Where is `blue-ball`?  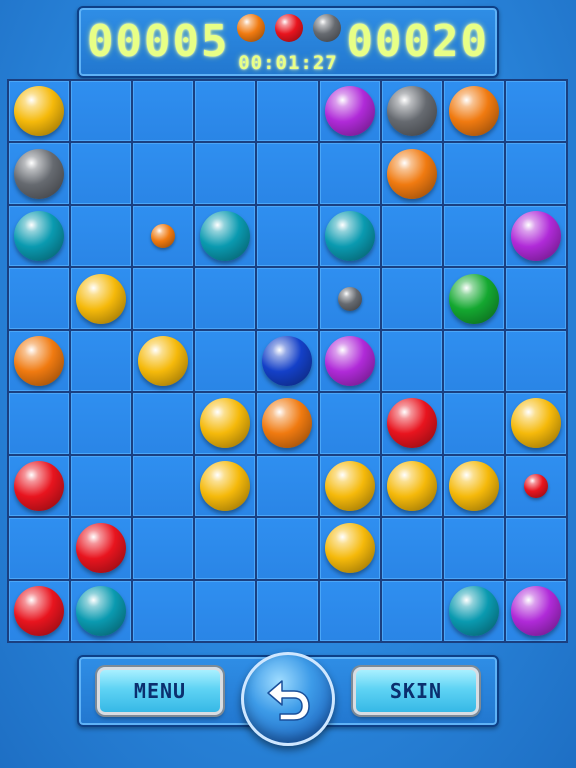 blue-ball is located at coordinates (287, 360).